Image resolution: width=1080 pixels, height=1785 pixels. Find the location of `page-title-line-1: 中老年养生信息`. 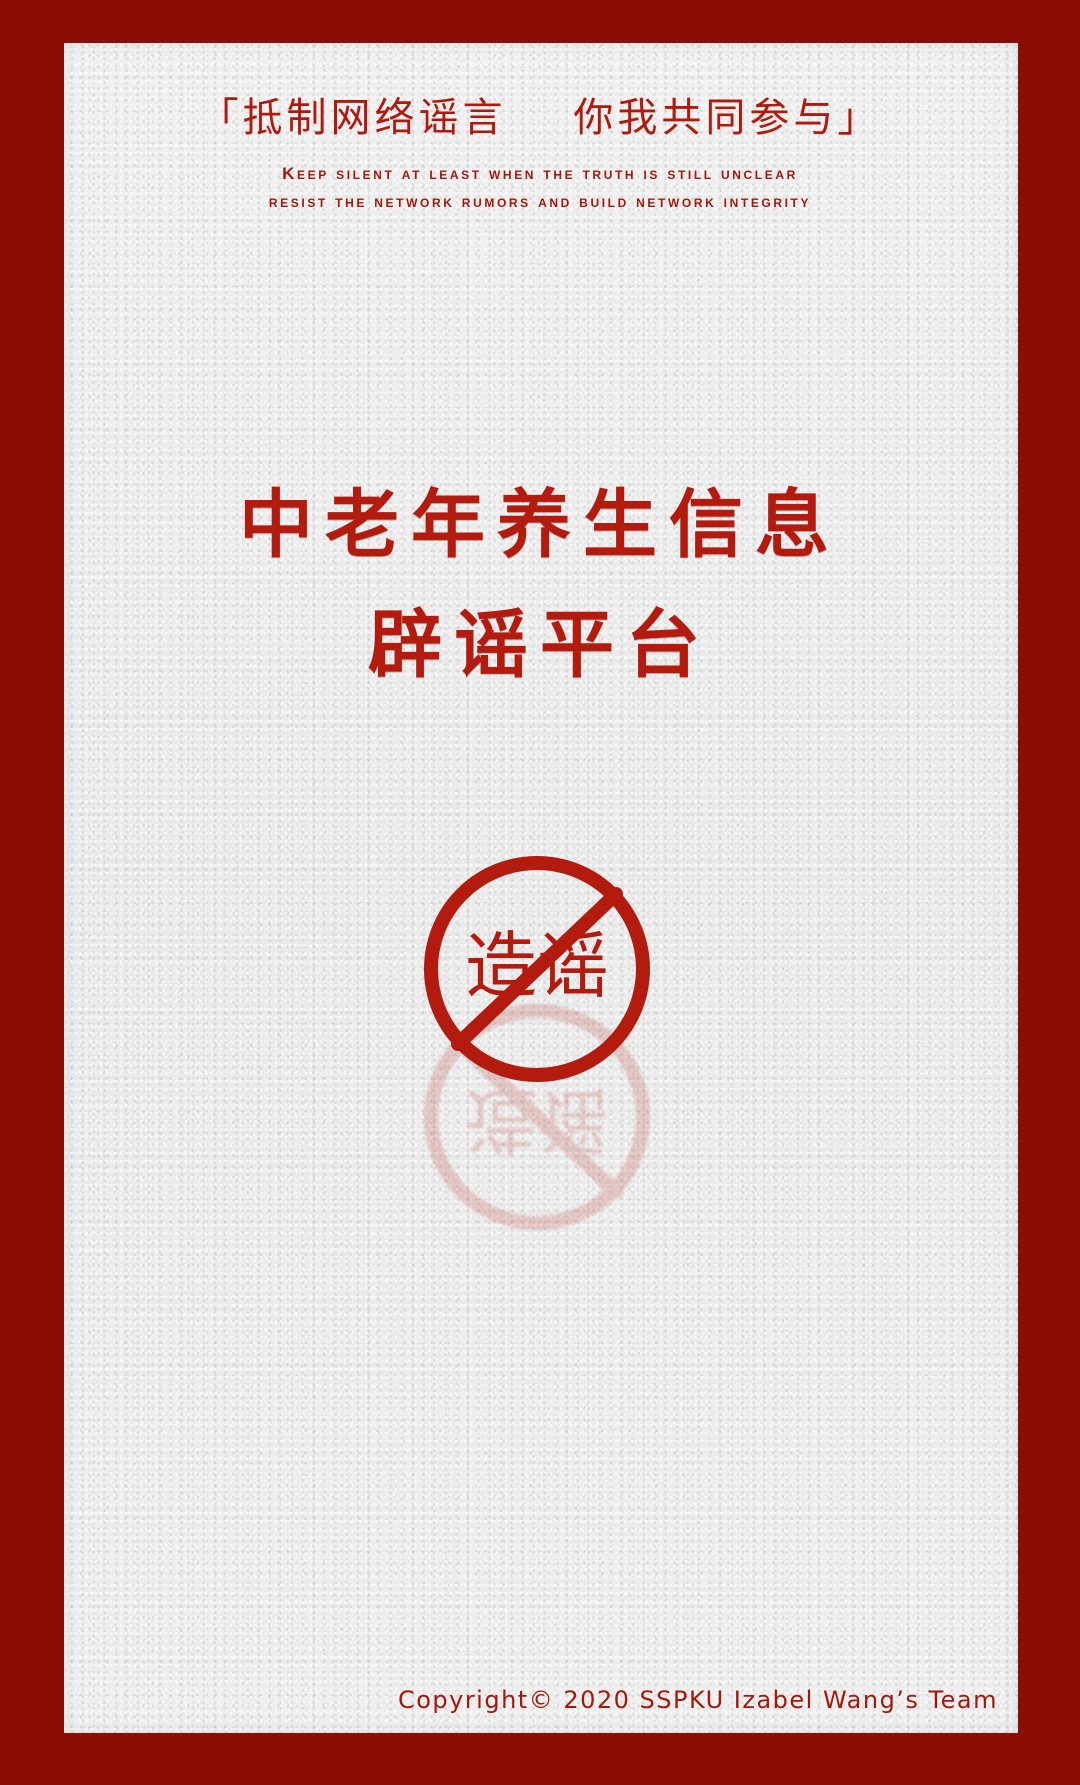

page-title-line-1: 中老年养生信息 is located at coordinates (540, 525).